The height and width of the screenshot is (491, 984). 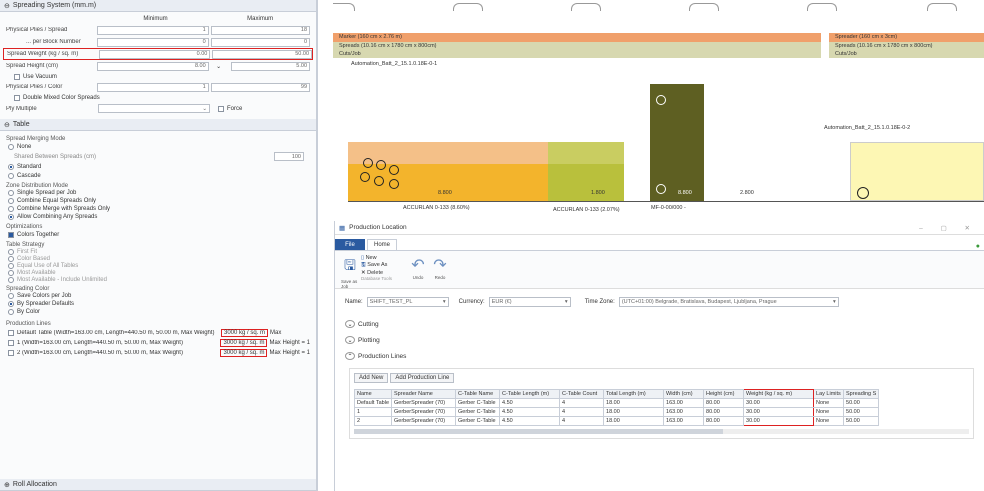 I want to click on expand-icon: ⊕, so click(x=7, y=485).